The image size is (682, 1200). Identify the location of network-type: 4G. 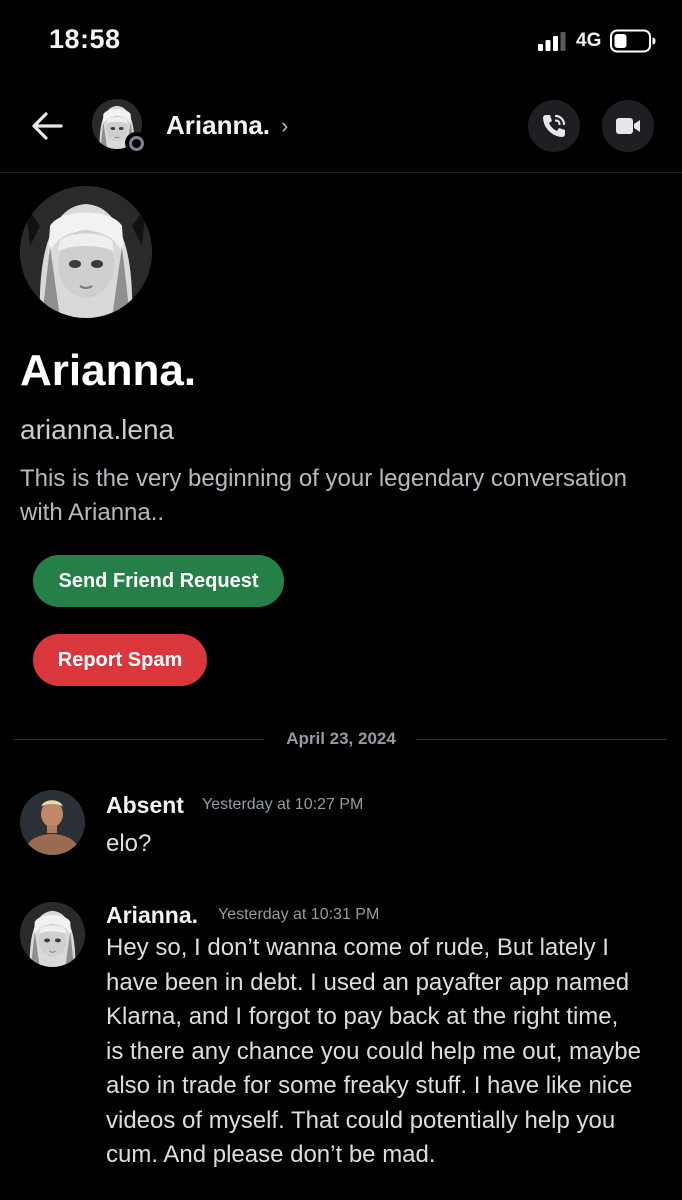
(589, 40).